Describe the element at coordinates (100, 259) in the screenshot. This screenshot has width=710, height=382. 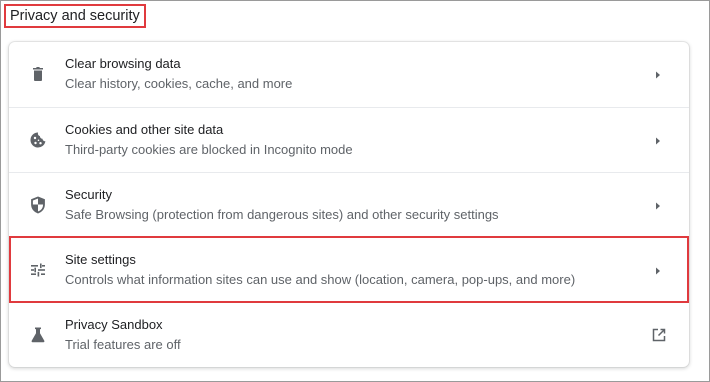
I see `site-settings-title: Site settings` at that location.